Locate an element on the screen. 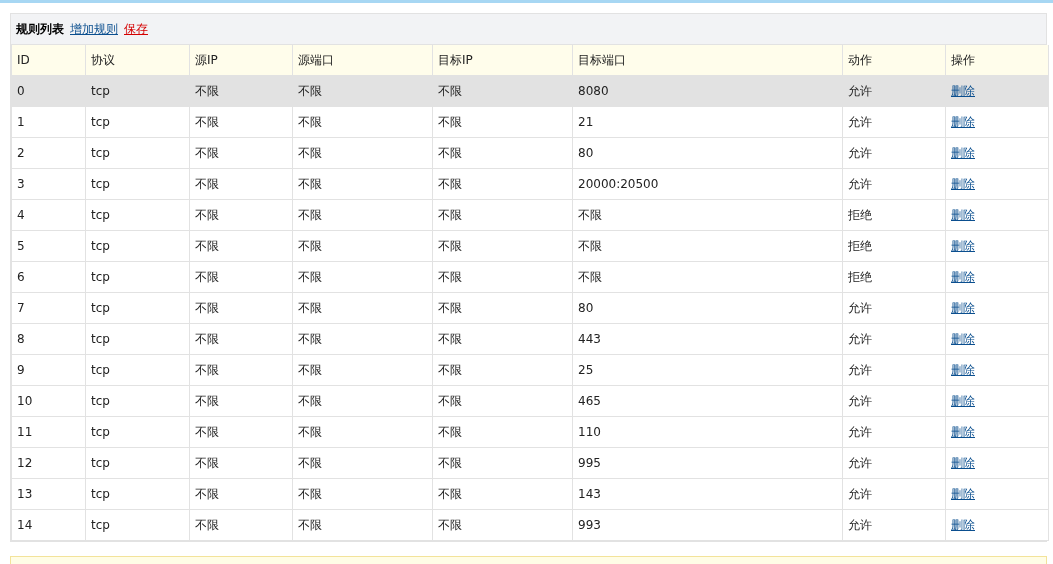  table-row: 12 tcp 不限 不限 不限 995 允许 删除 is located at coordinates (530, 463).